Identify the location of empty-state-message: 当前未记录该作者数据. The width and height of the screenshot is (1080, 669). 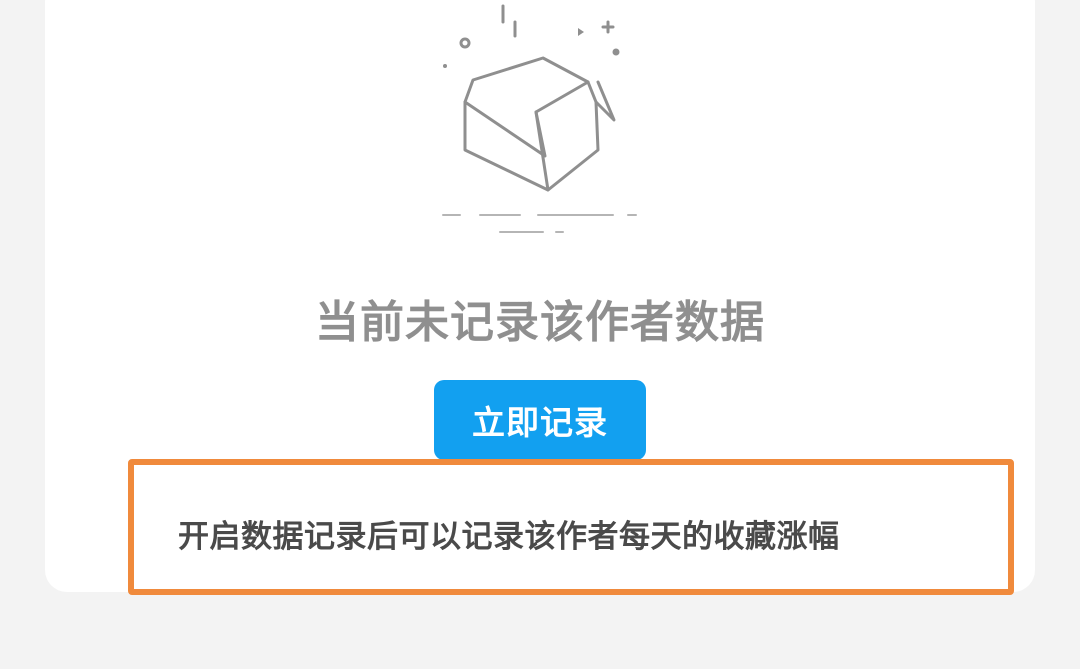
(540, 322).